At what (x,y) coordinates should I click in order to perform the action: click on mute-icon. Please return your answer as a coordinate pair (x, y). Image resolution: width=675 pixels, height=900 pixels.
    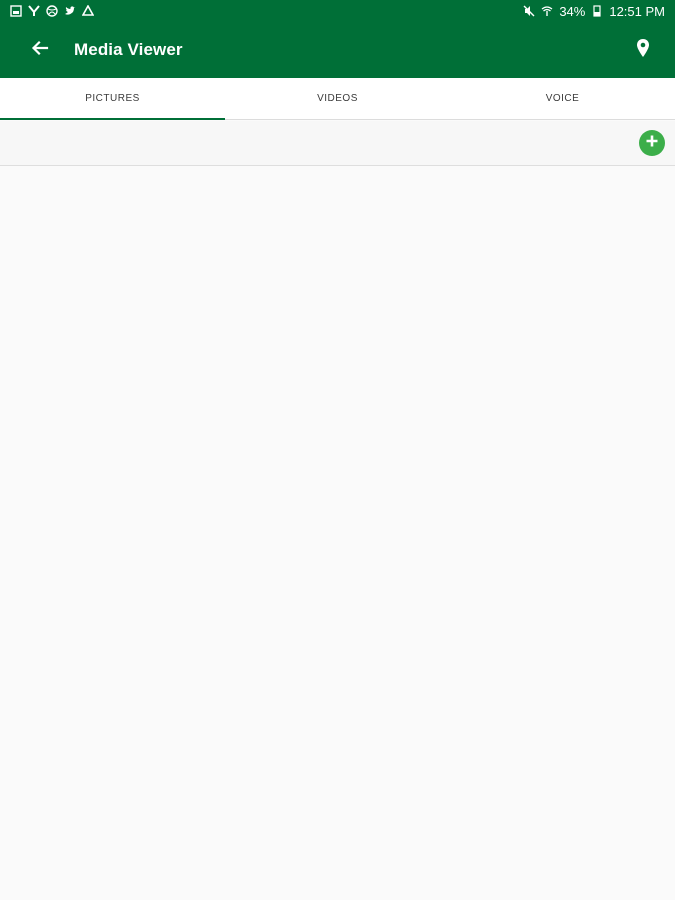
    Looking at the image, I should click on (529, 11).